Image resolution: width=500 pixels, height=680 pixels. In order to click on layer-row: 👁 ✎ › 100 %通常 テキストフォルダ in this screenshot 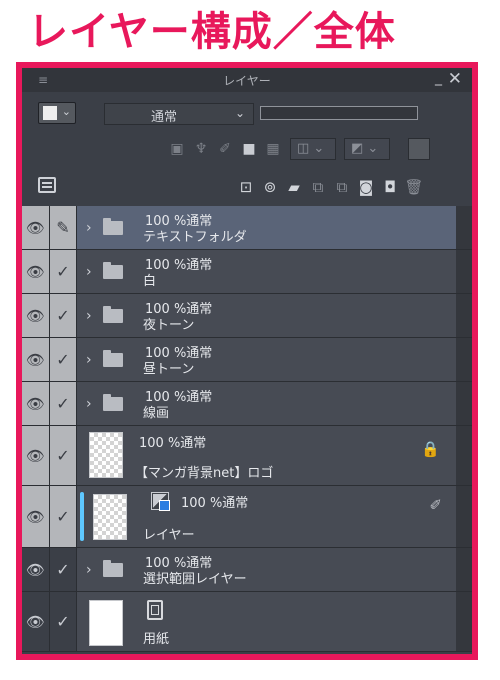, I will do `click(247, 228)`.